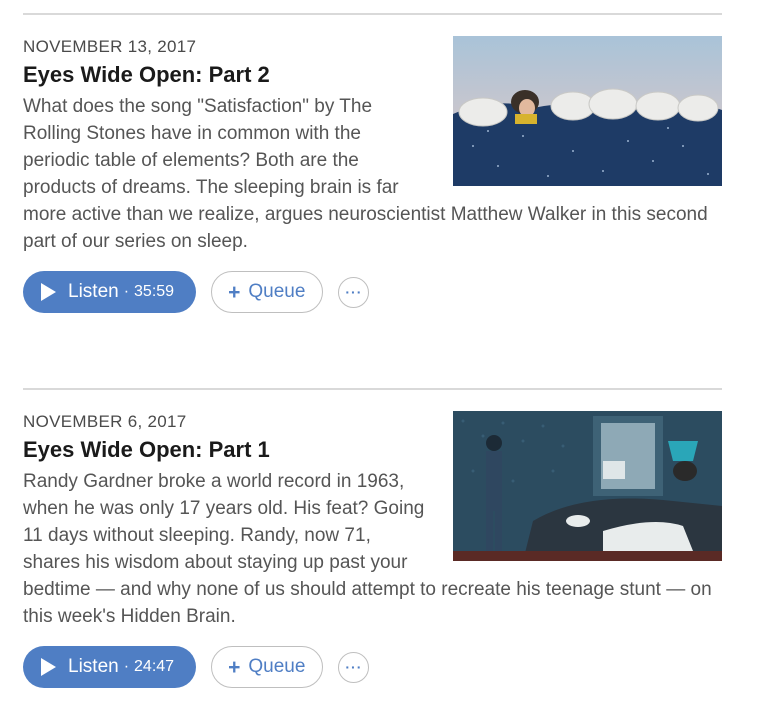  What do you see at coordinates (372, 667) in the screenshot?
I see `episode-actions: Listen · 24:47 + Queue ···` at bounding box center [372, 667].